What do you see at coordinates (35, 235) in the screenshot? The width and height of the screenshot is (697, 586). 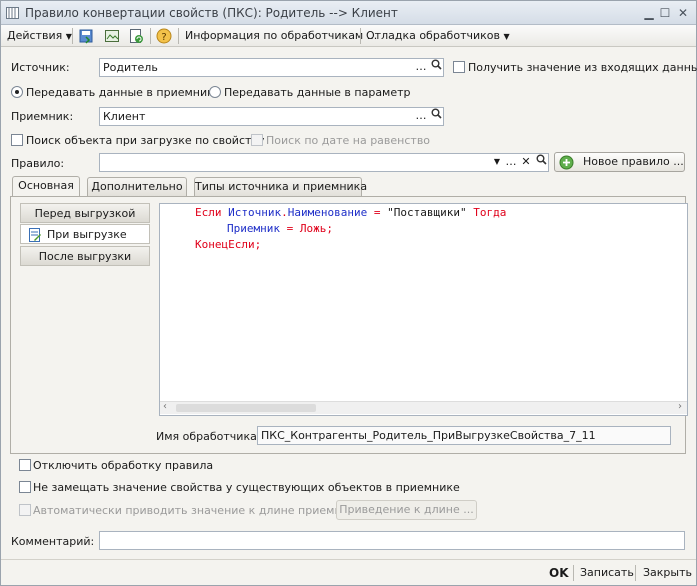 I see `handler-edit-icon` at bounding box center [35, 235].